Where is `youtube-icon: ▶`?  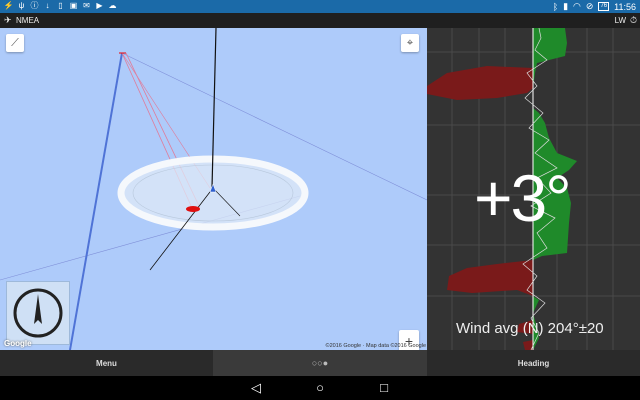
youtube-icon: ▶ is located at coordinates (99, 5).